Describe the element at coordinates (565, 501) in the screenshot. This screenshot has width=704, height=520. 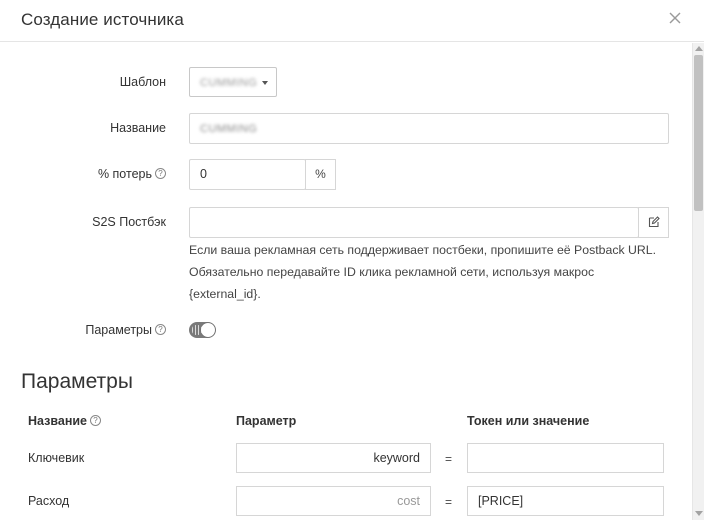
I see `param-token-input: [PRICE]` at that location.